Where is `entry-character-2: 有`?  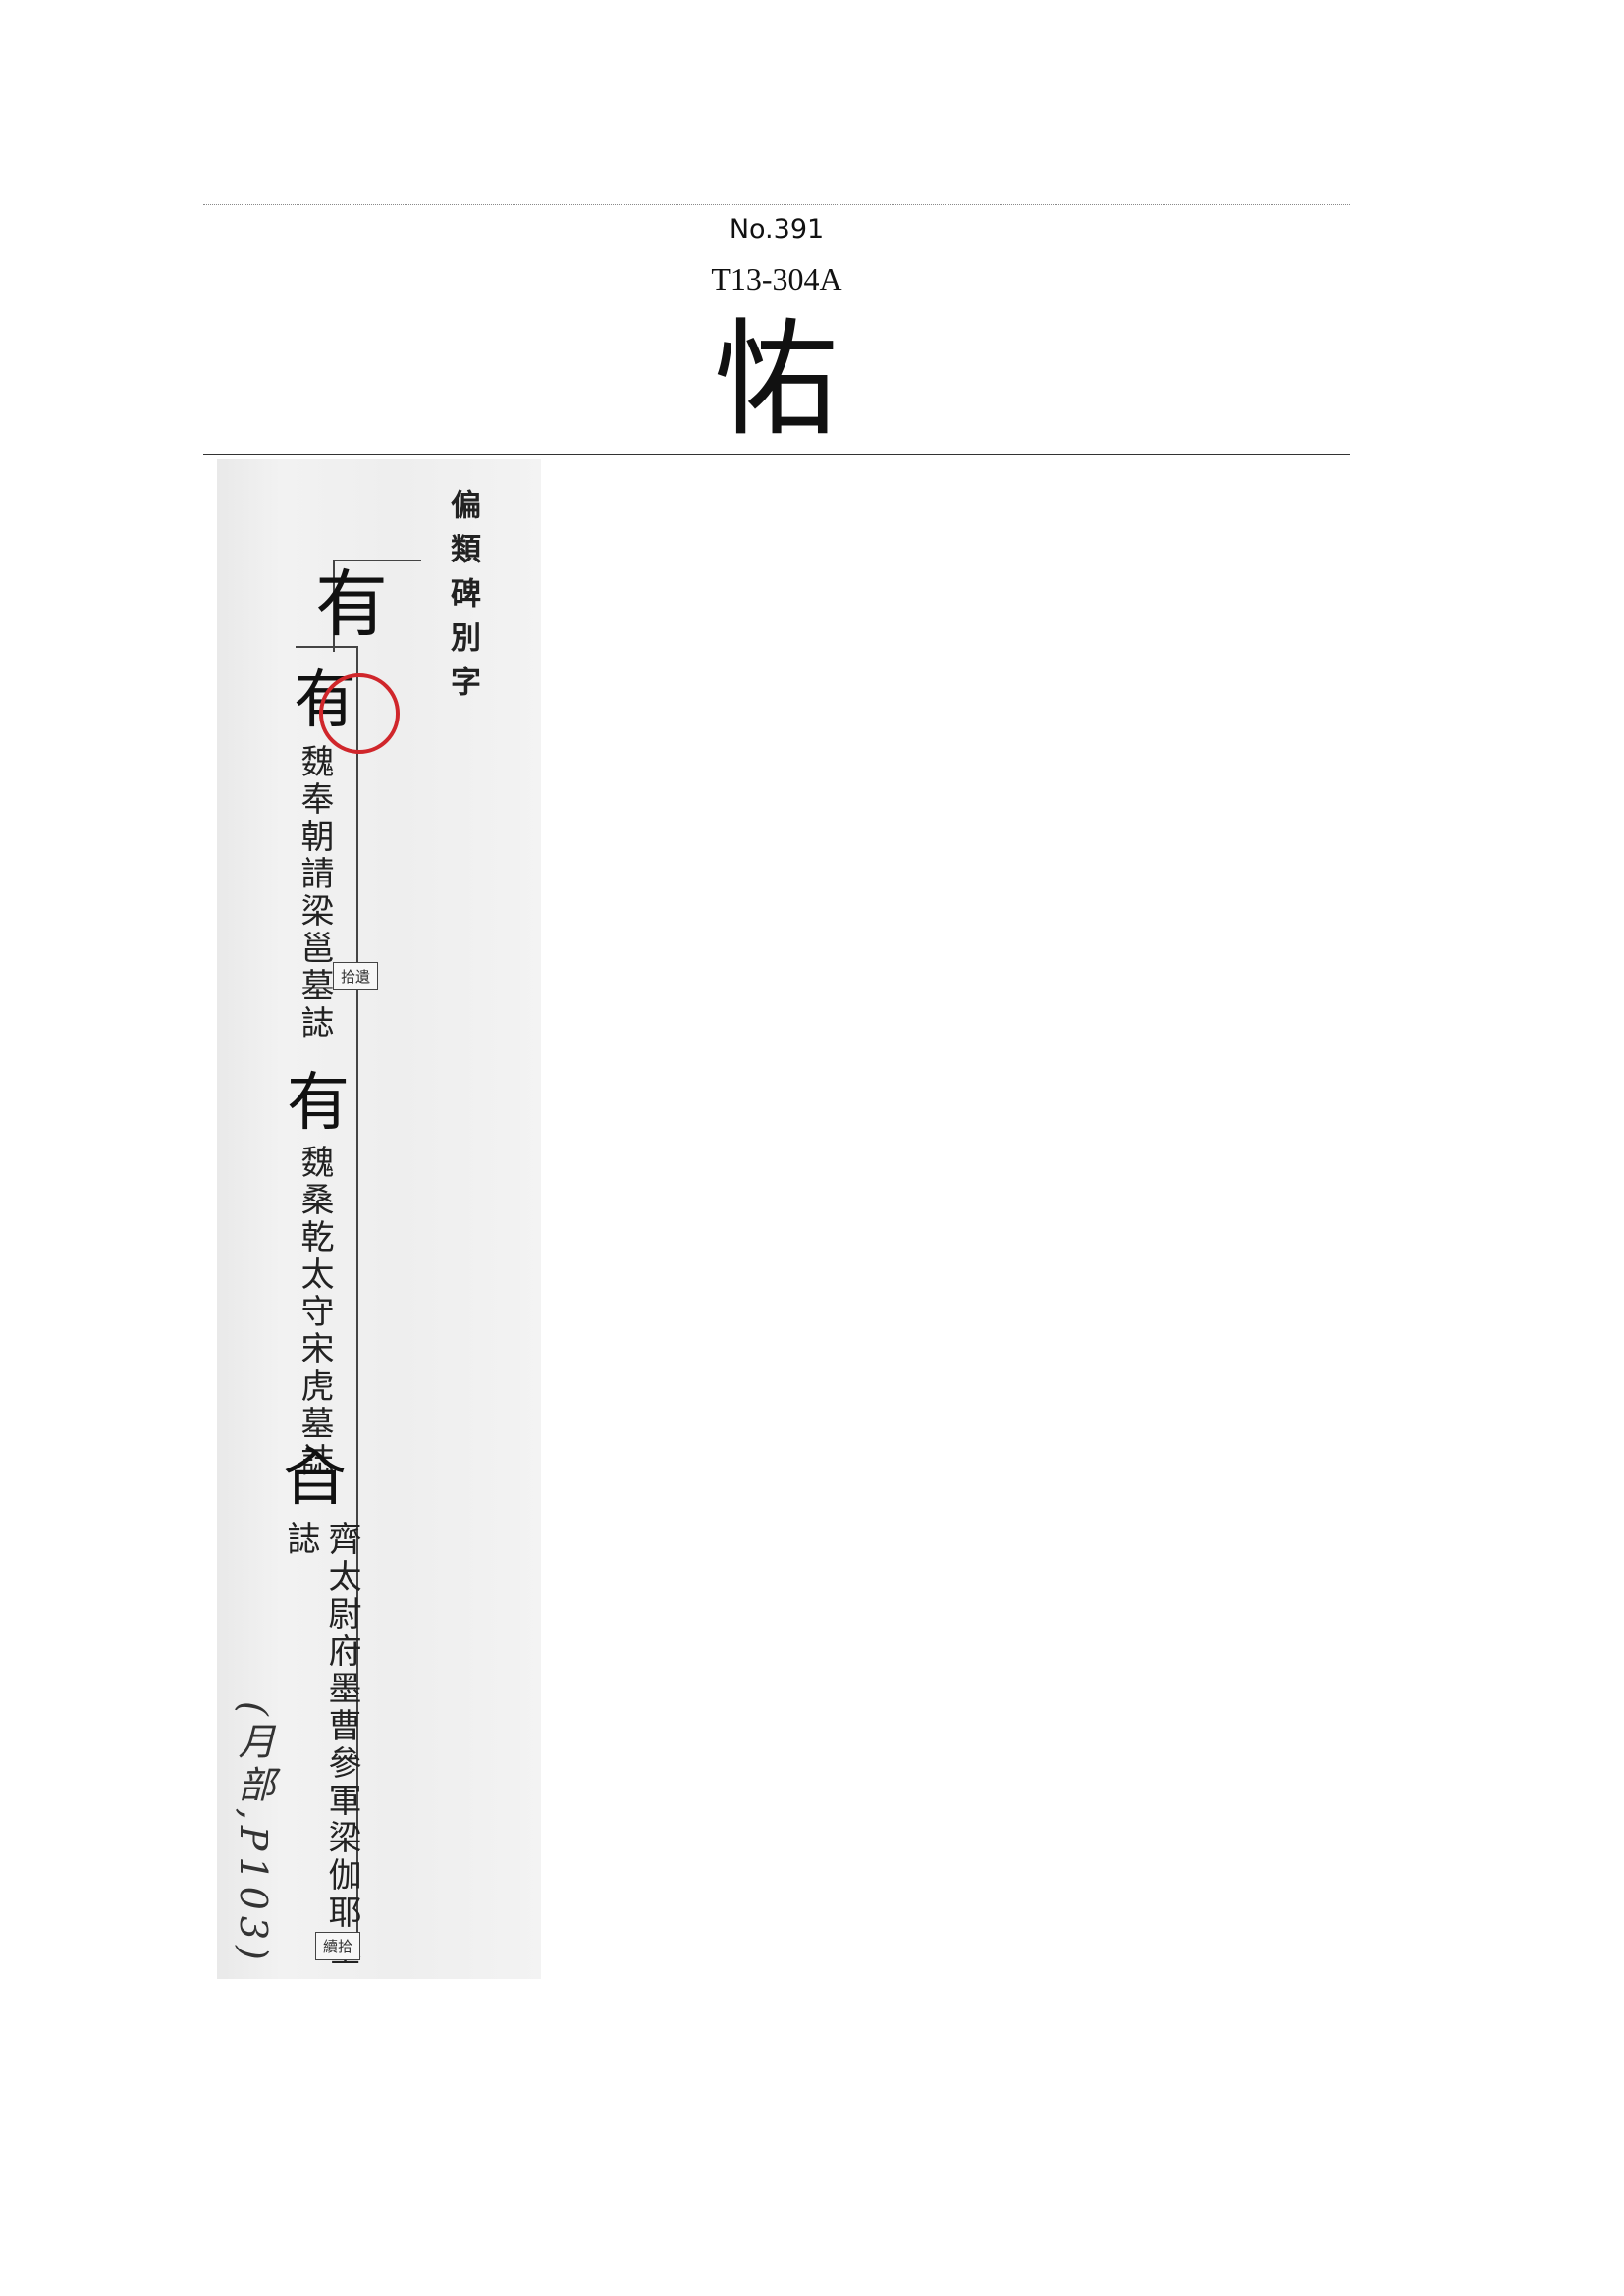 entry-character-2: 有 is located at coordinates (318, 1103).